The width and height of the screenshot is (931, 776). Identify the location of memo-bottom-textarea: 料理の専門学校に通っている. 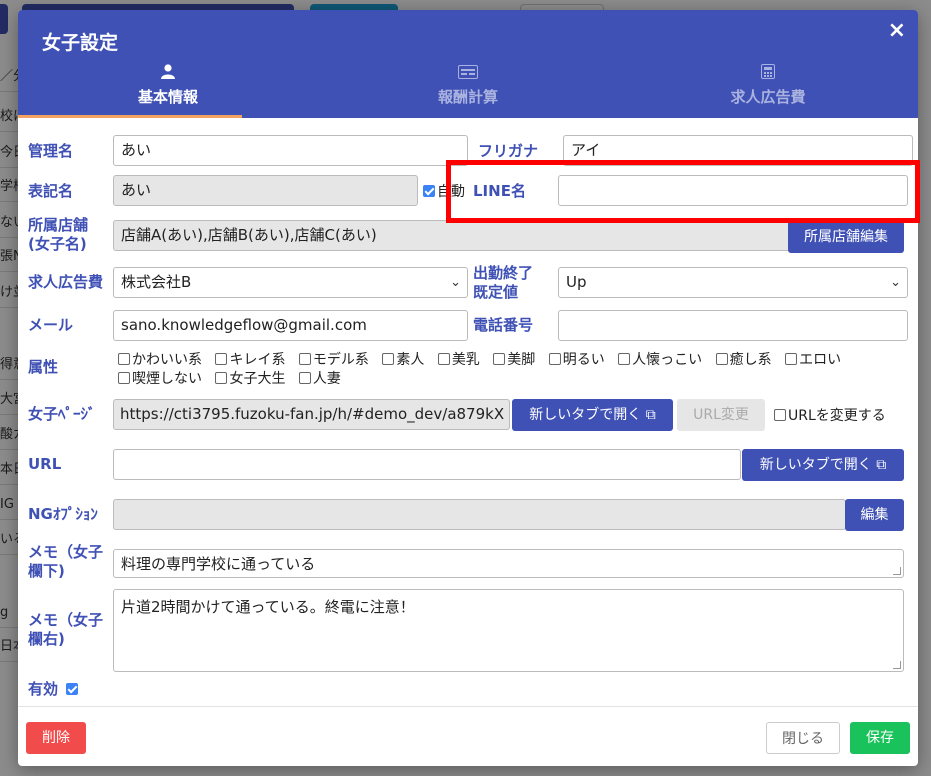
(508, 563).